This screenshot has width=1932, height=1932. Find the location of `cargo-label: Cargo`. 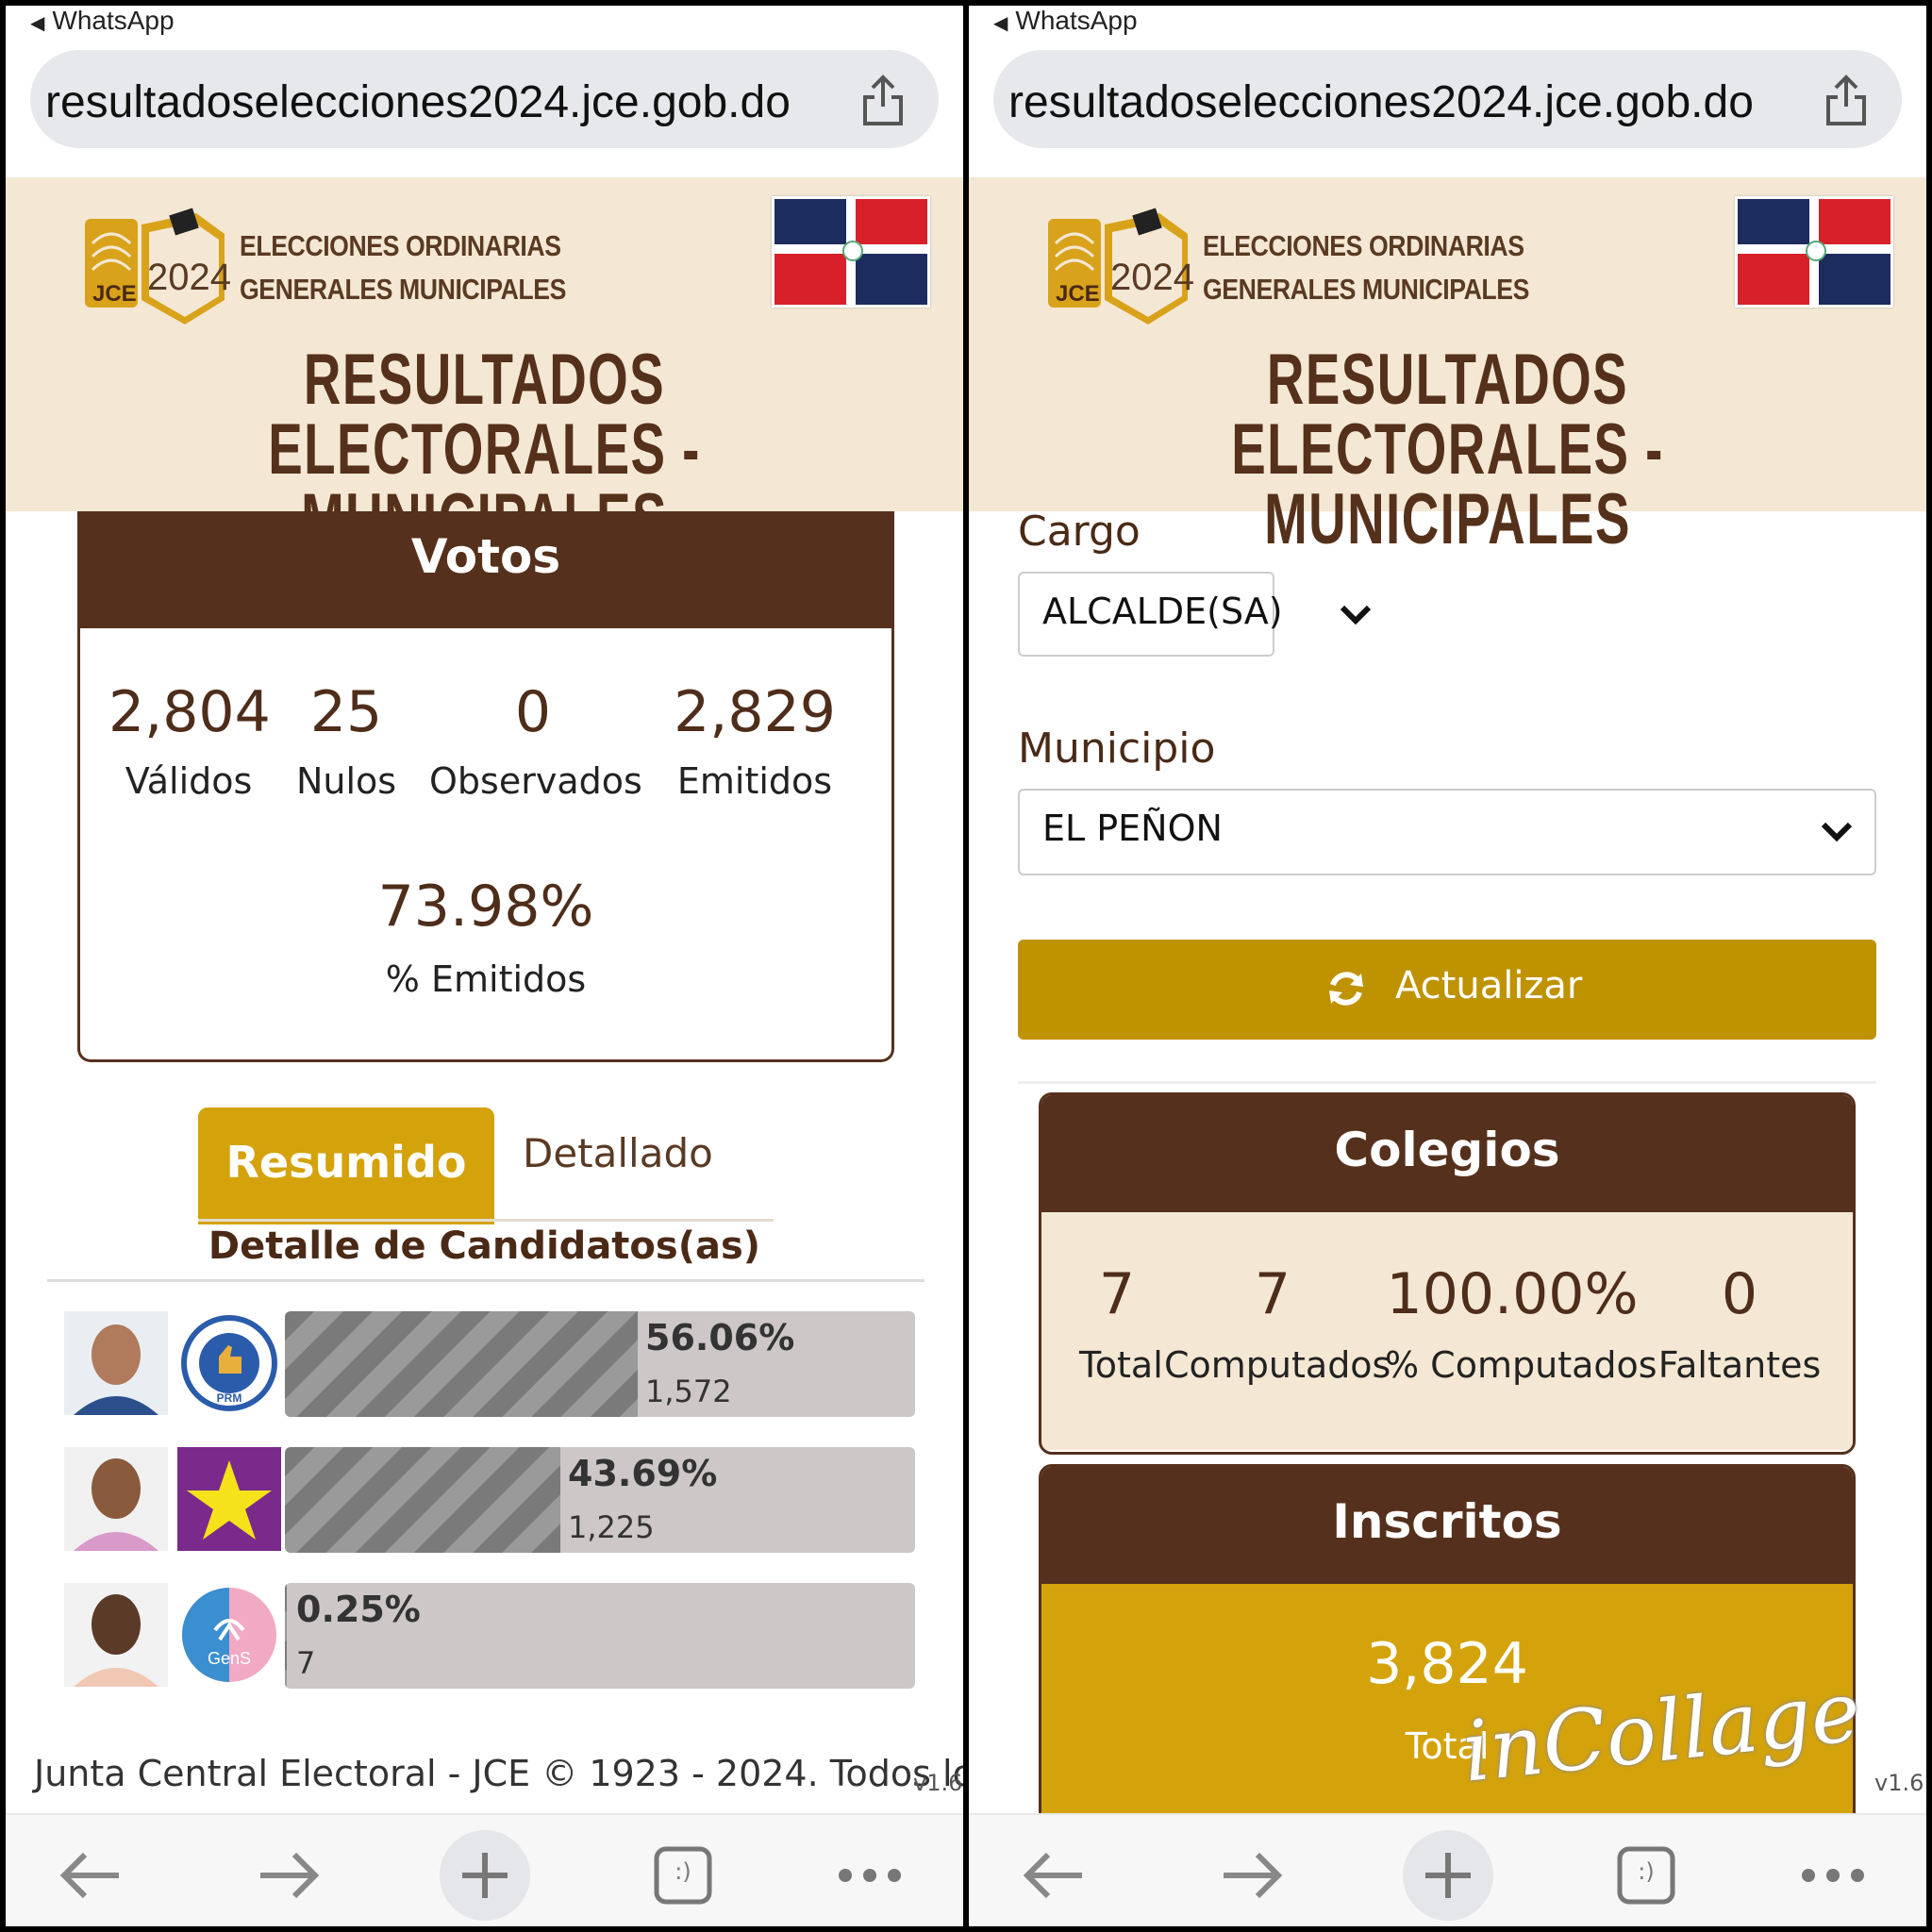

cargo-label: Cargo is located at coordinates (1079, 534).